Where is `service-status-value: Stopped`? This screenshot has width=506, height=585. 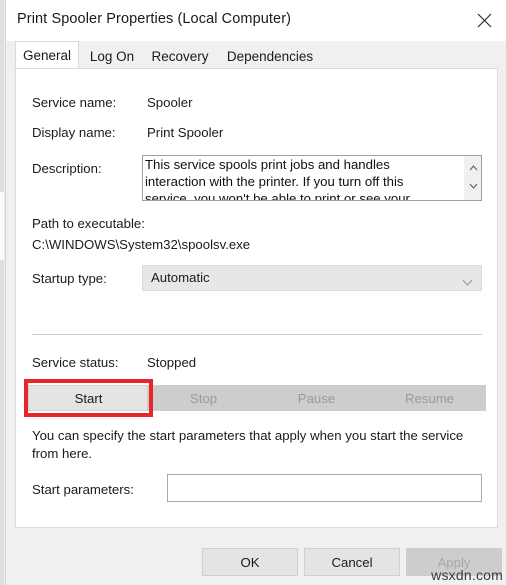 service-status-value: Stopped is located at coordinates (172, 362).